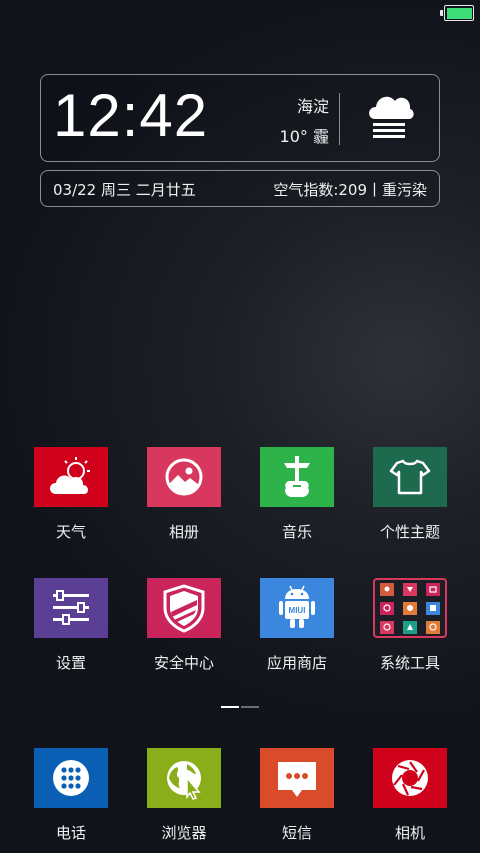 The height and width of the screenshot is (853, 480). What do you see at coordinates (350, 190) in the screenshot?
I see `air-quality-text: 空气指数:209丨重污染` at bounding box center [350, 190].